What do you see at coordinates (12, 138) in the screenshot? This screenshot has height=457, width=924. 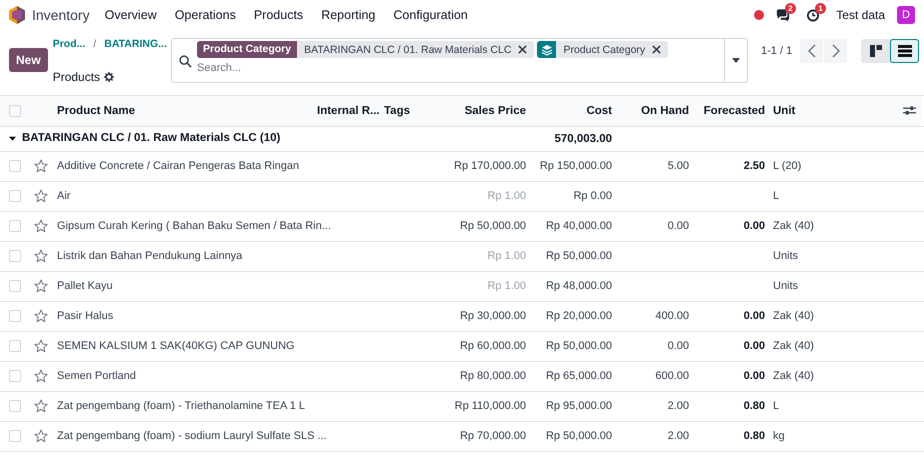 I see `caret-icon` at bounding box center [12, 138].